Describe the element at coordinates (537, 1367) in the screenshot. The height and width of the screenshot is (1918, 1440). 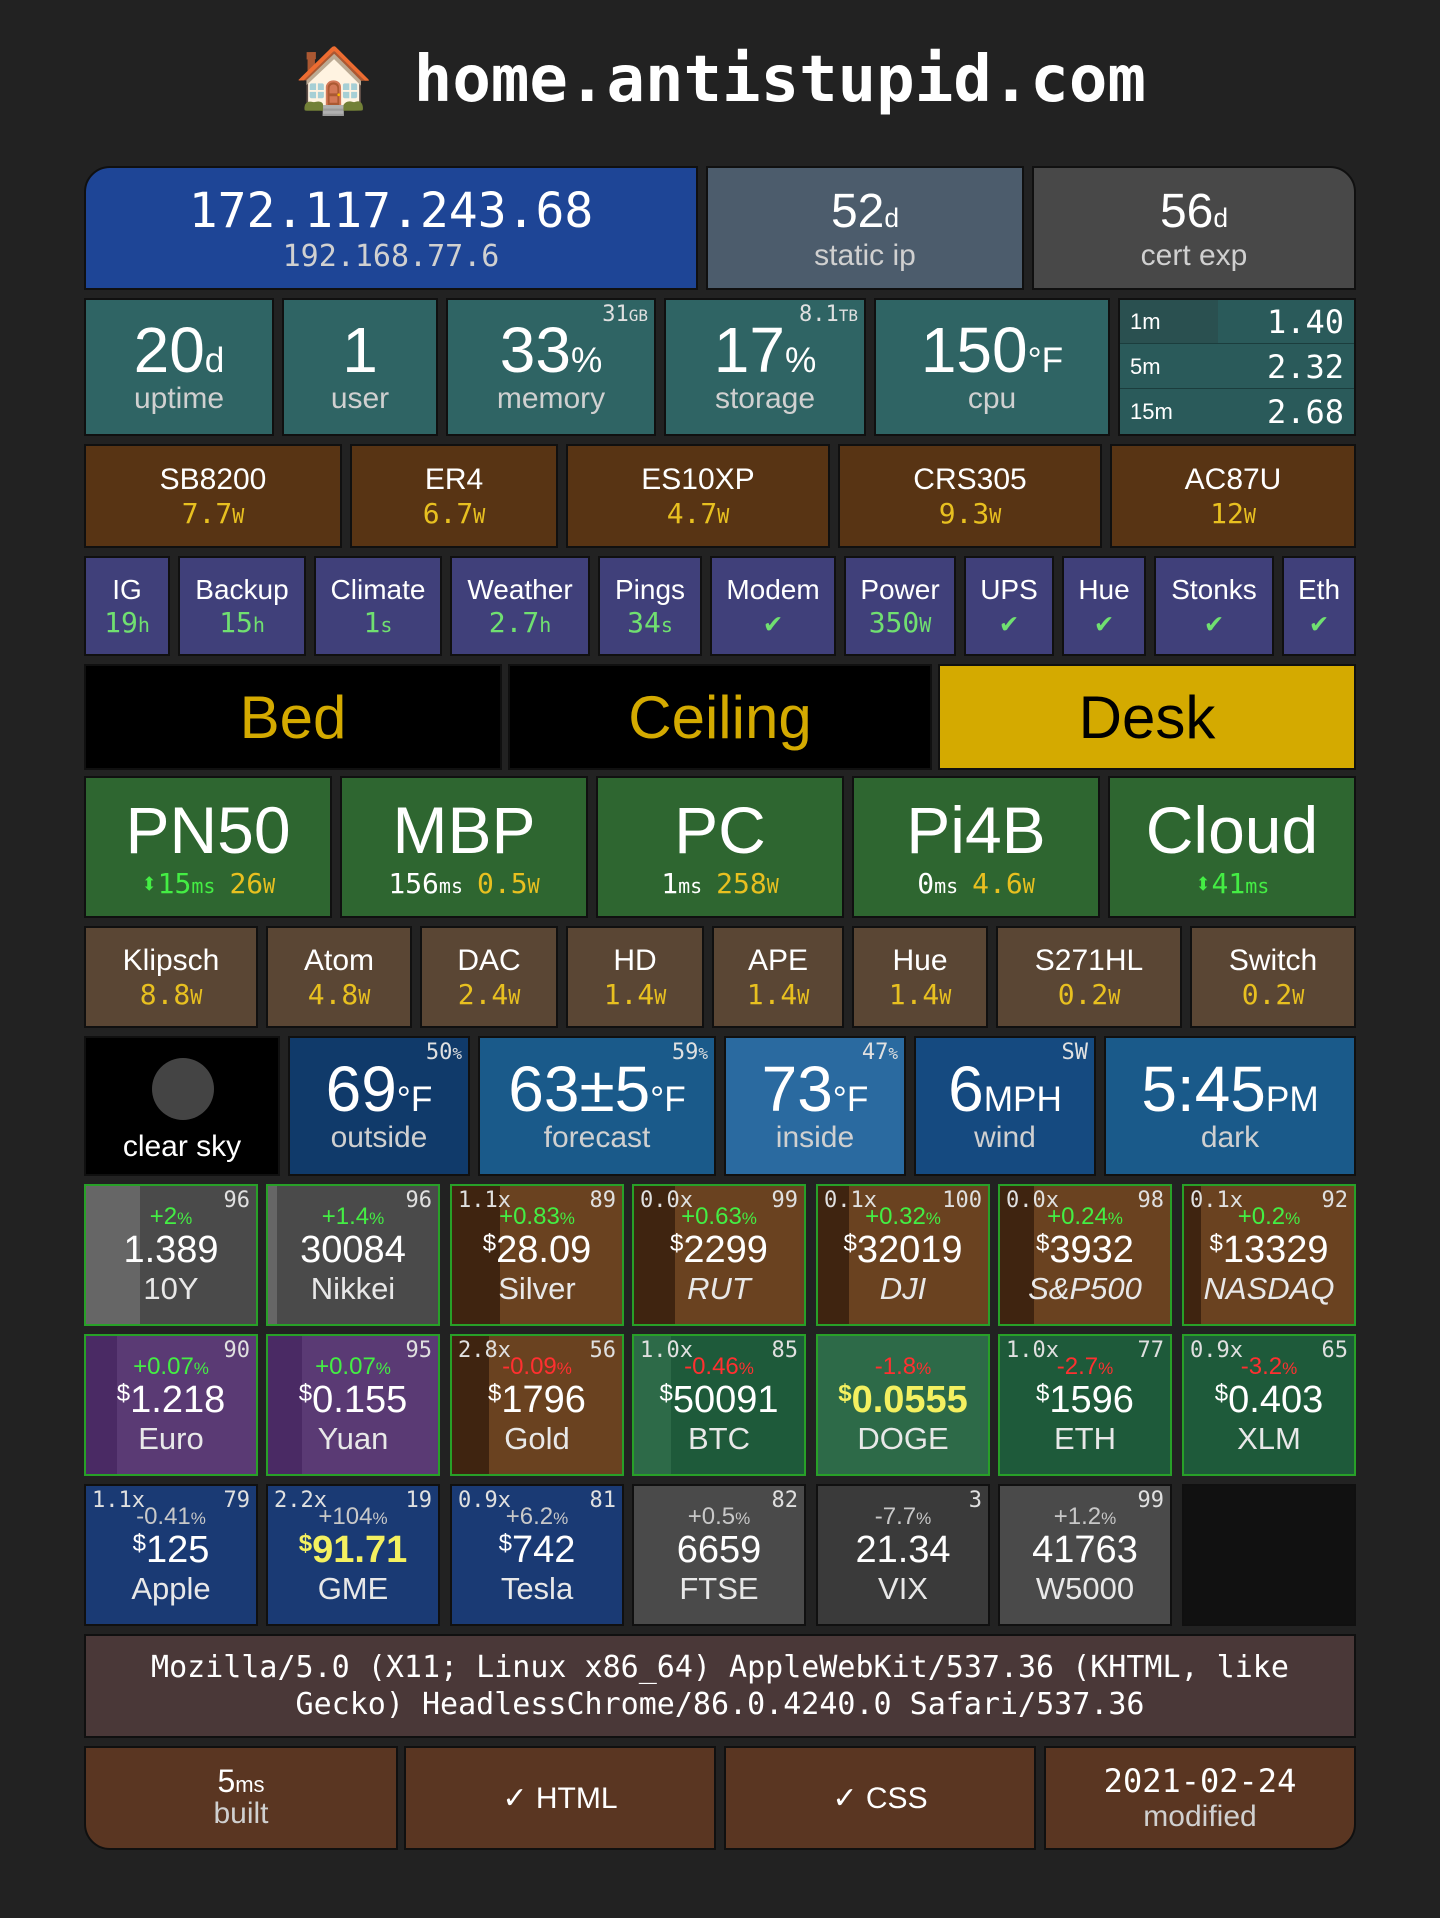
I see `ticker-change: -0.09%` at that location.